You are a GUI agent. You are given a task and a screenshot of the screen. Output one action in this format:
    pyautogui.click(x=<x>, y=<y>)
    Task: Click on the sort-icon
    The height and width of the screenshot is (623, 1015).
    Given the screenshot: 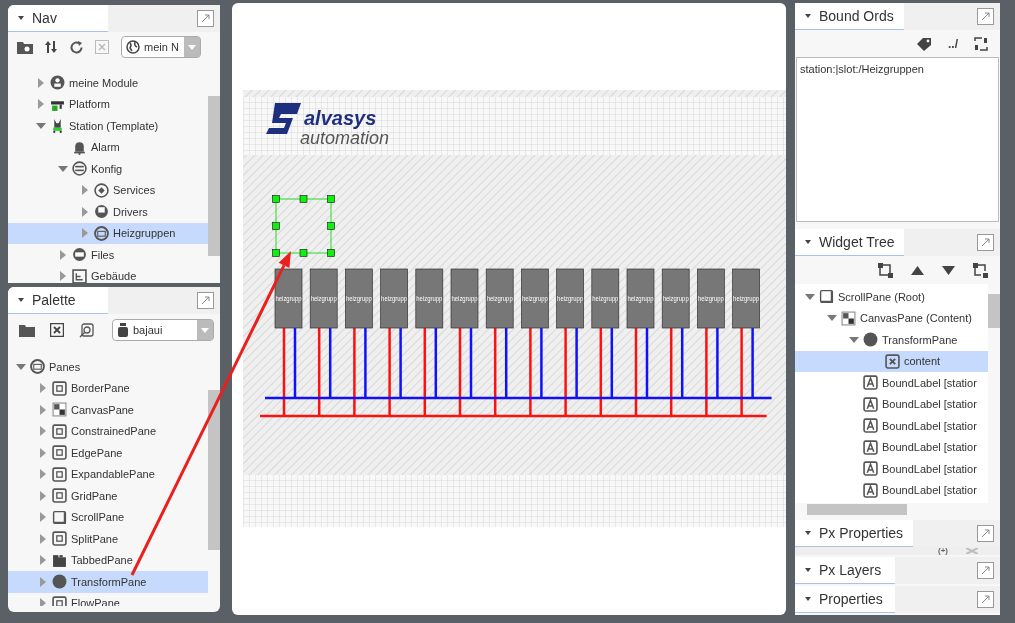 What is the action you would take?
    pyautogui.click(x=51, y=47)
    